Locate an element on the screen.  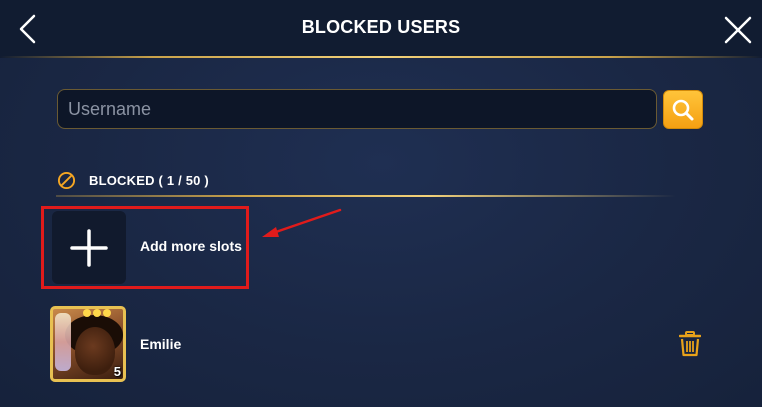
plus-icon is located at coordinates (89, 247).